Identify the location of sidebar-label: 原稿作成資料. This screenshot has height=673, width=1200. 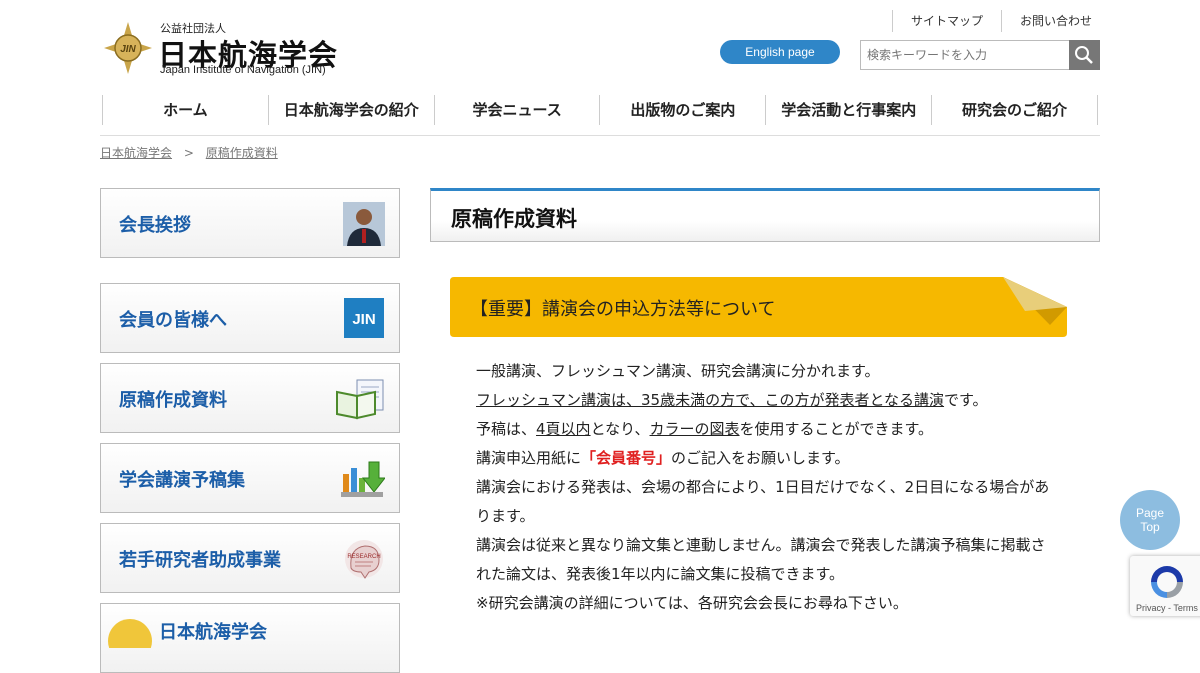
(173, 400).